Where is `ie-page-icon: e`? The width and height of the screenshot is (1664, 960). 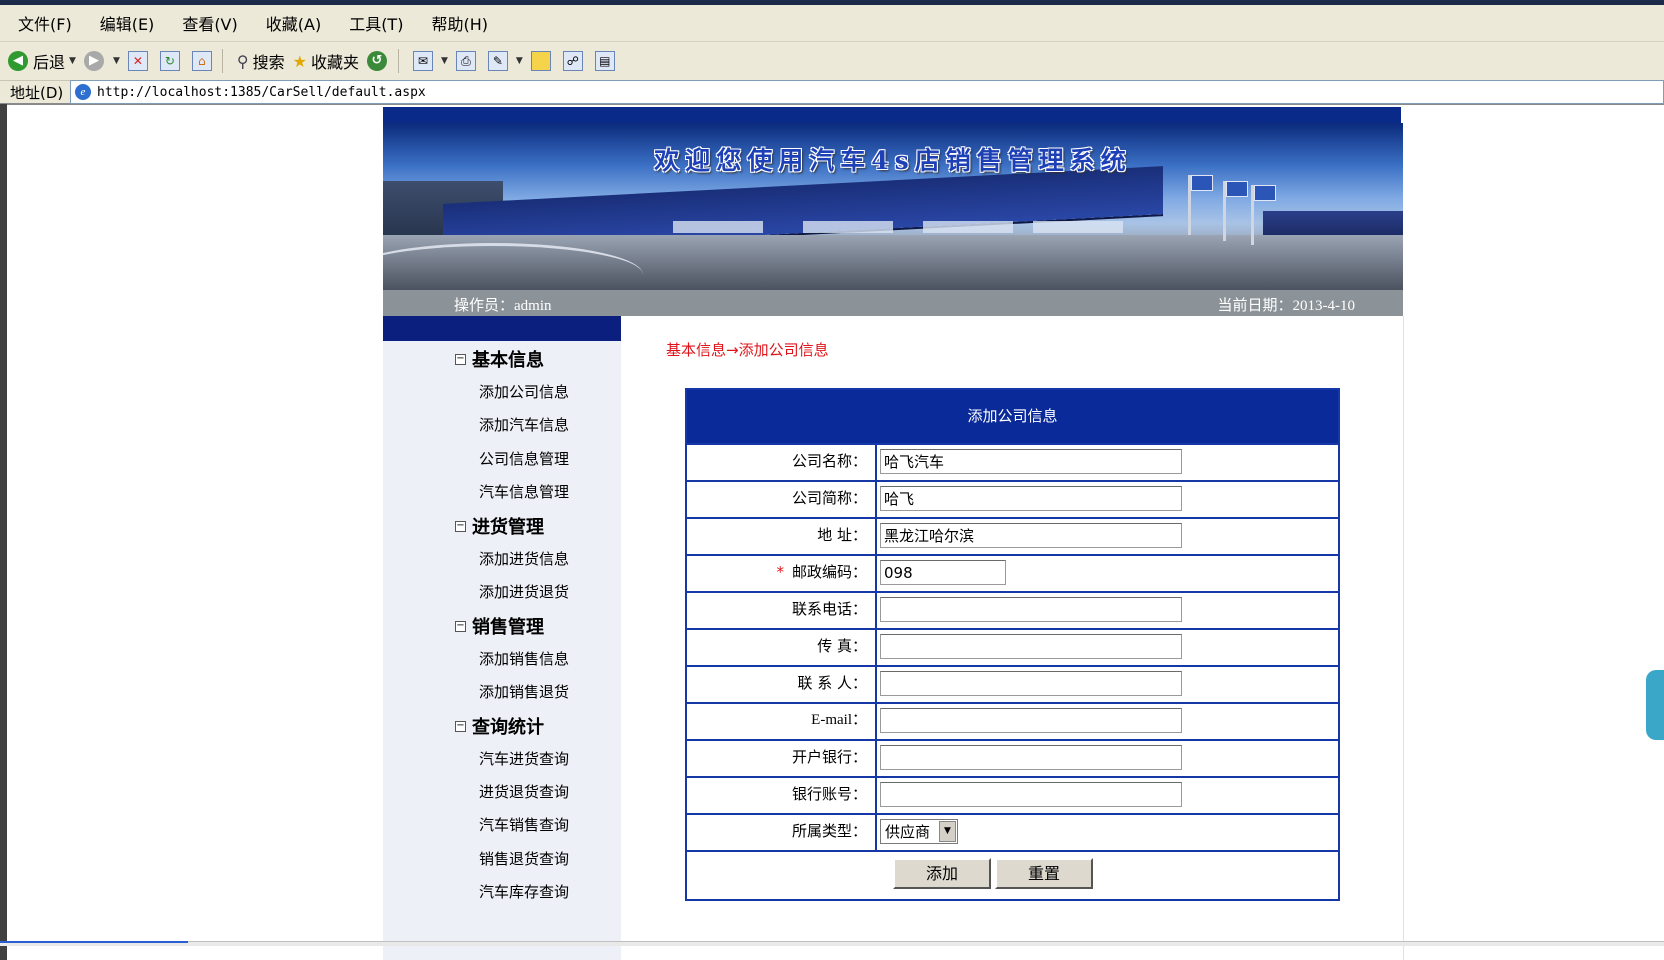
ie-page-icon: e is located at coordinates (83, 92).